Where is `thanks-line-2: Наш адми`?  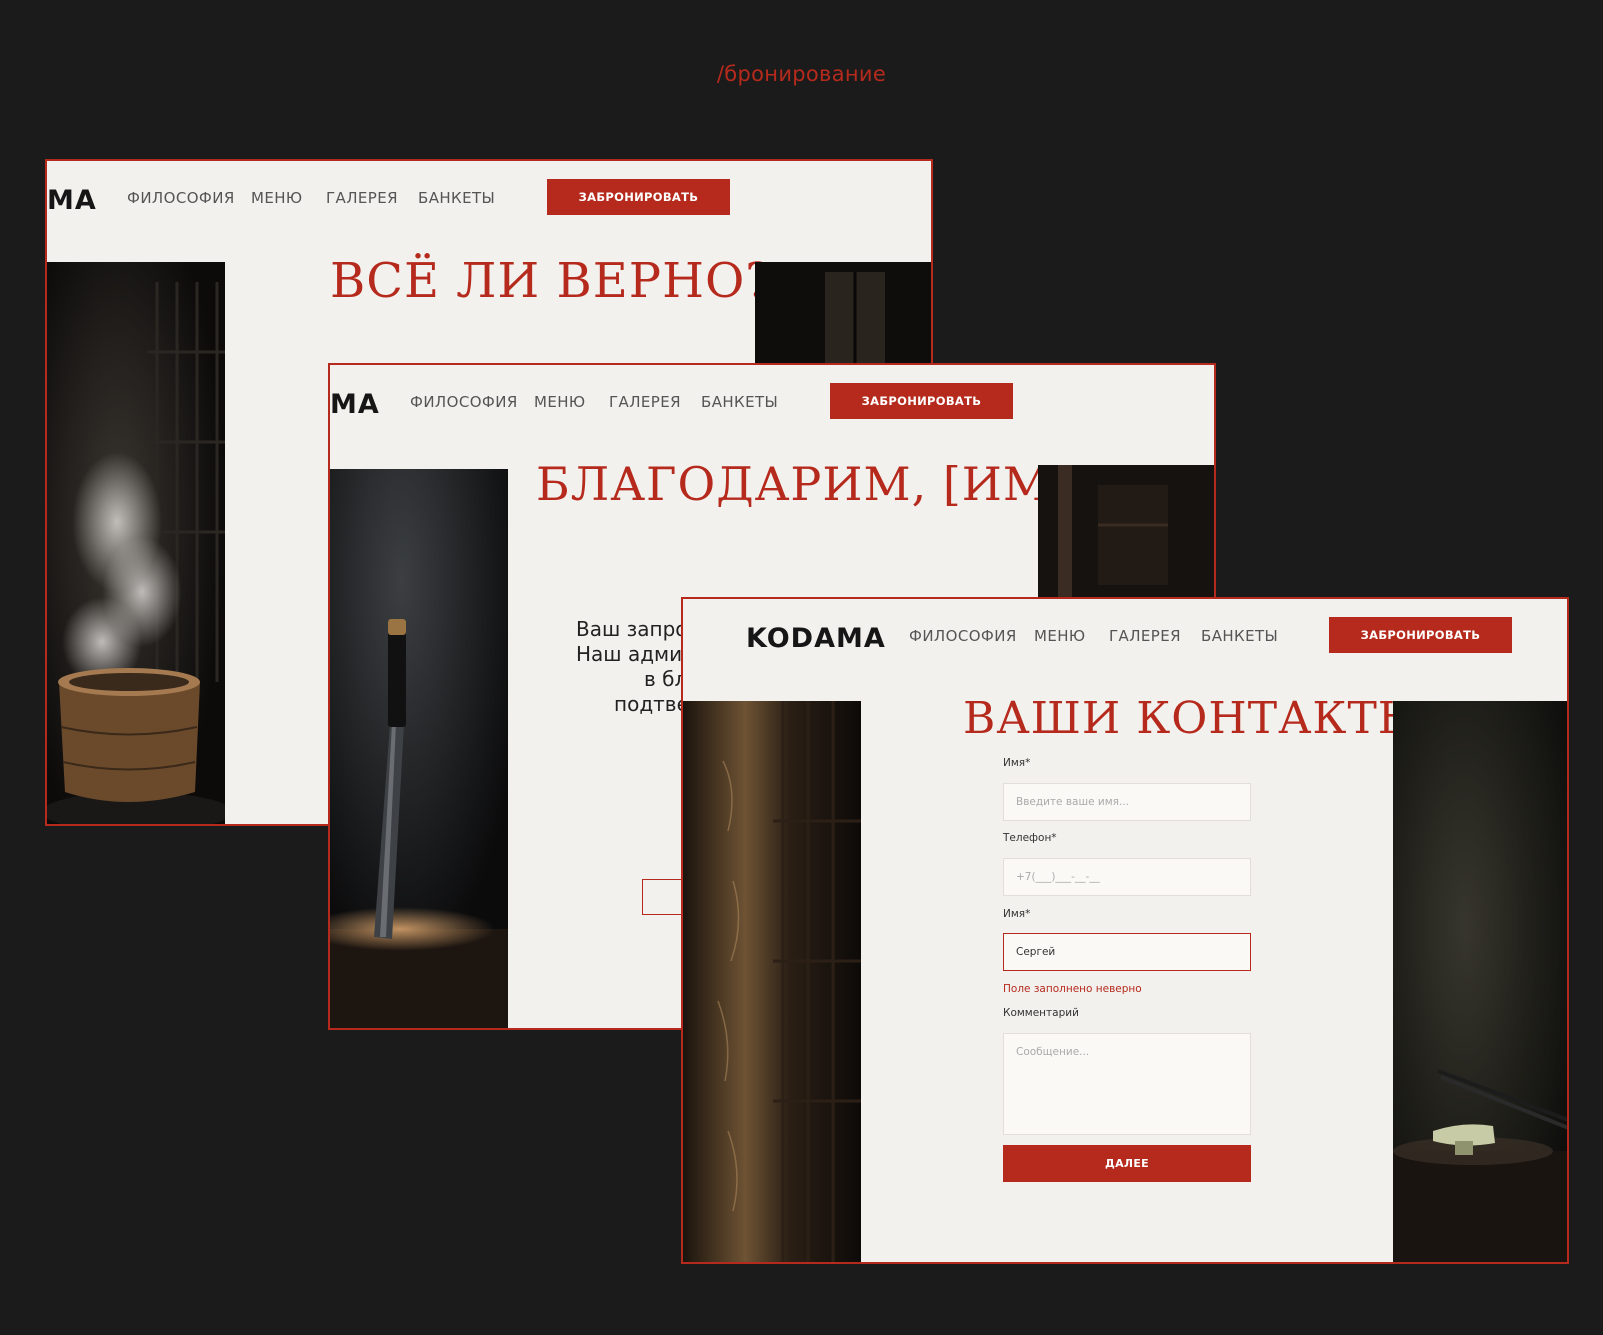
thanks-line-2: Наш адми is located at coordinates (629, 654).